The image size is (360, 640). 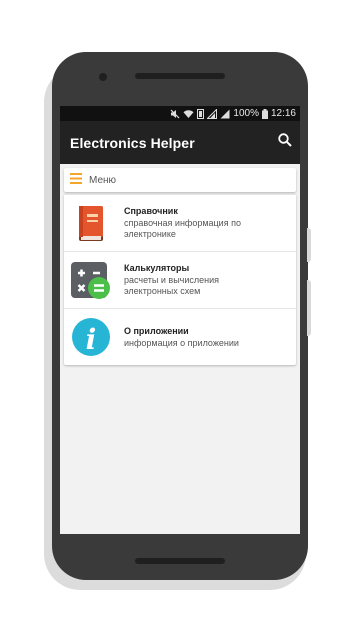 What do you see at coordinates (91, 280) in the screenshot?
I see `calculator-icon` at bounding box center [91, 280].